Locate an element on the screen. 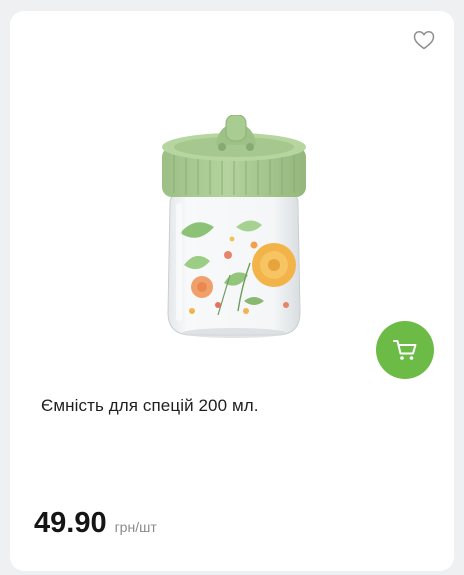 This screenshot has height=575, width=464. price-row: 49.90 грн/шт is located at coordinates (95, 523).